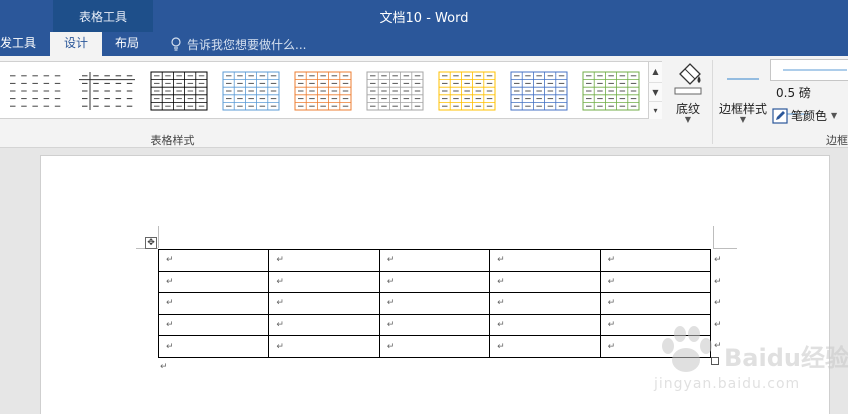  I want to click on paragraph-mark: ↵, so click(164, 367).